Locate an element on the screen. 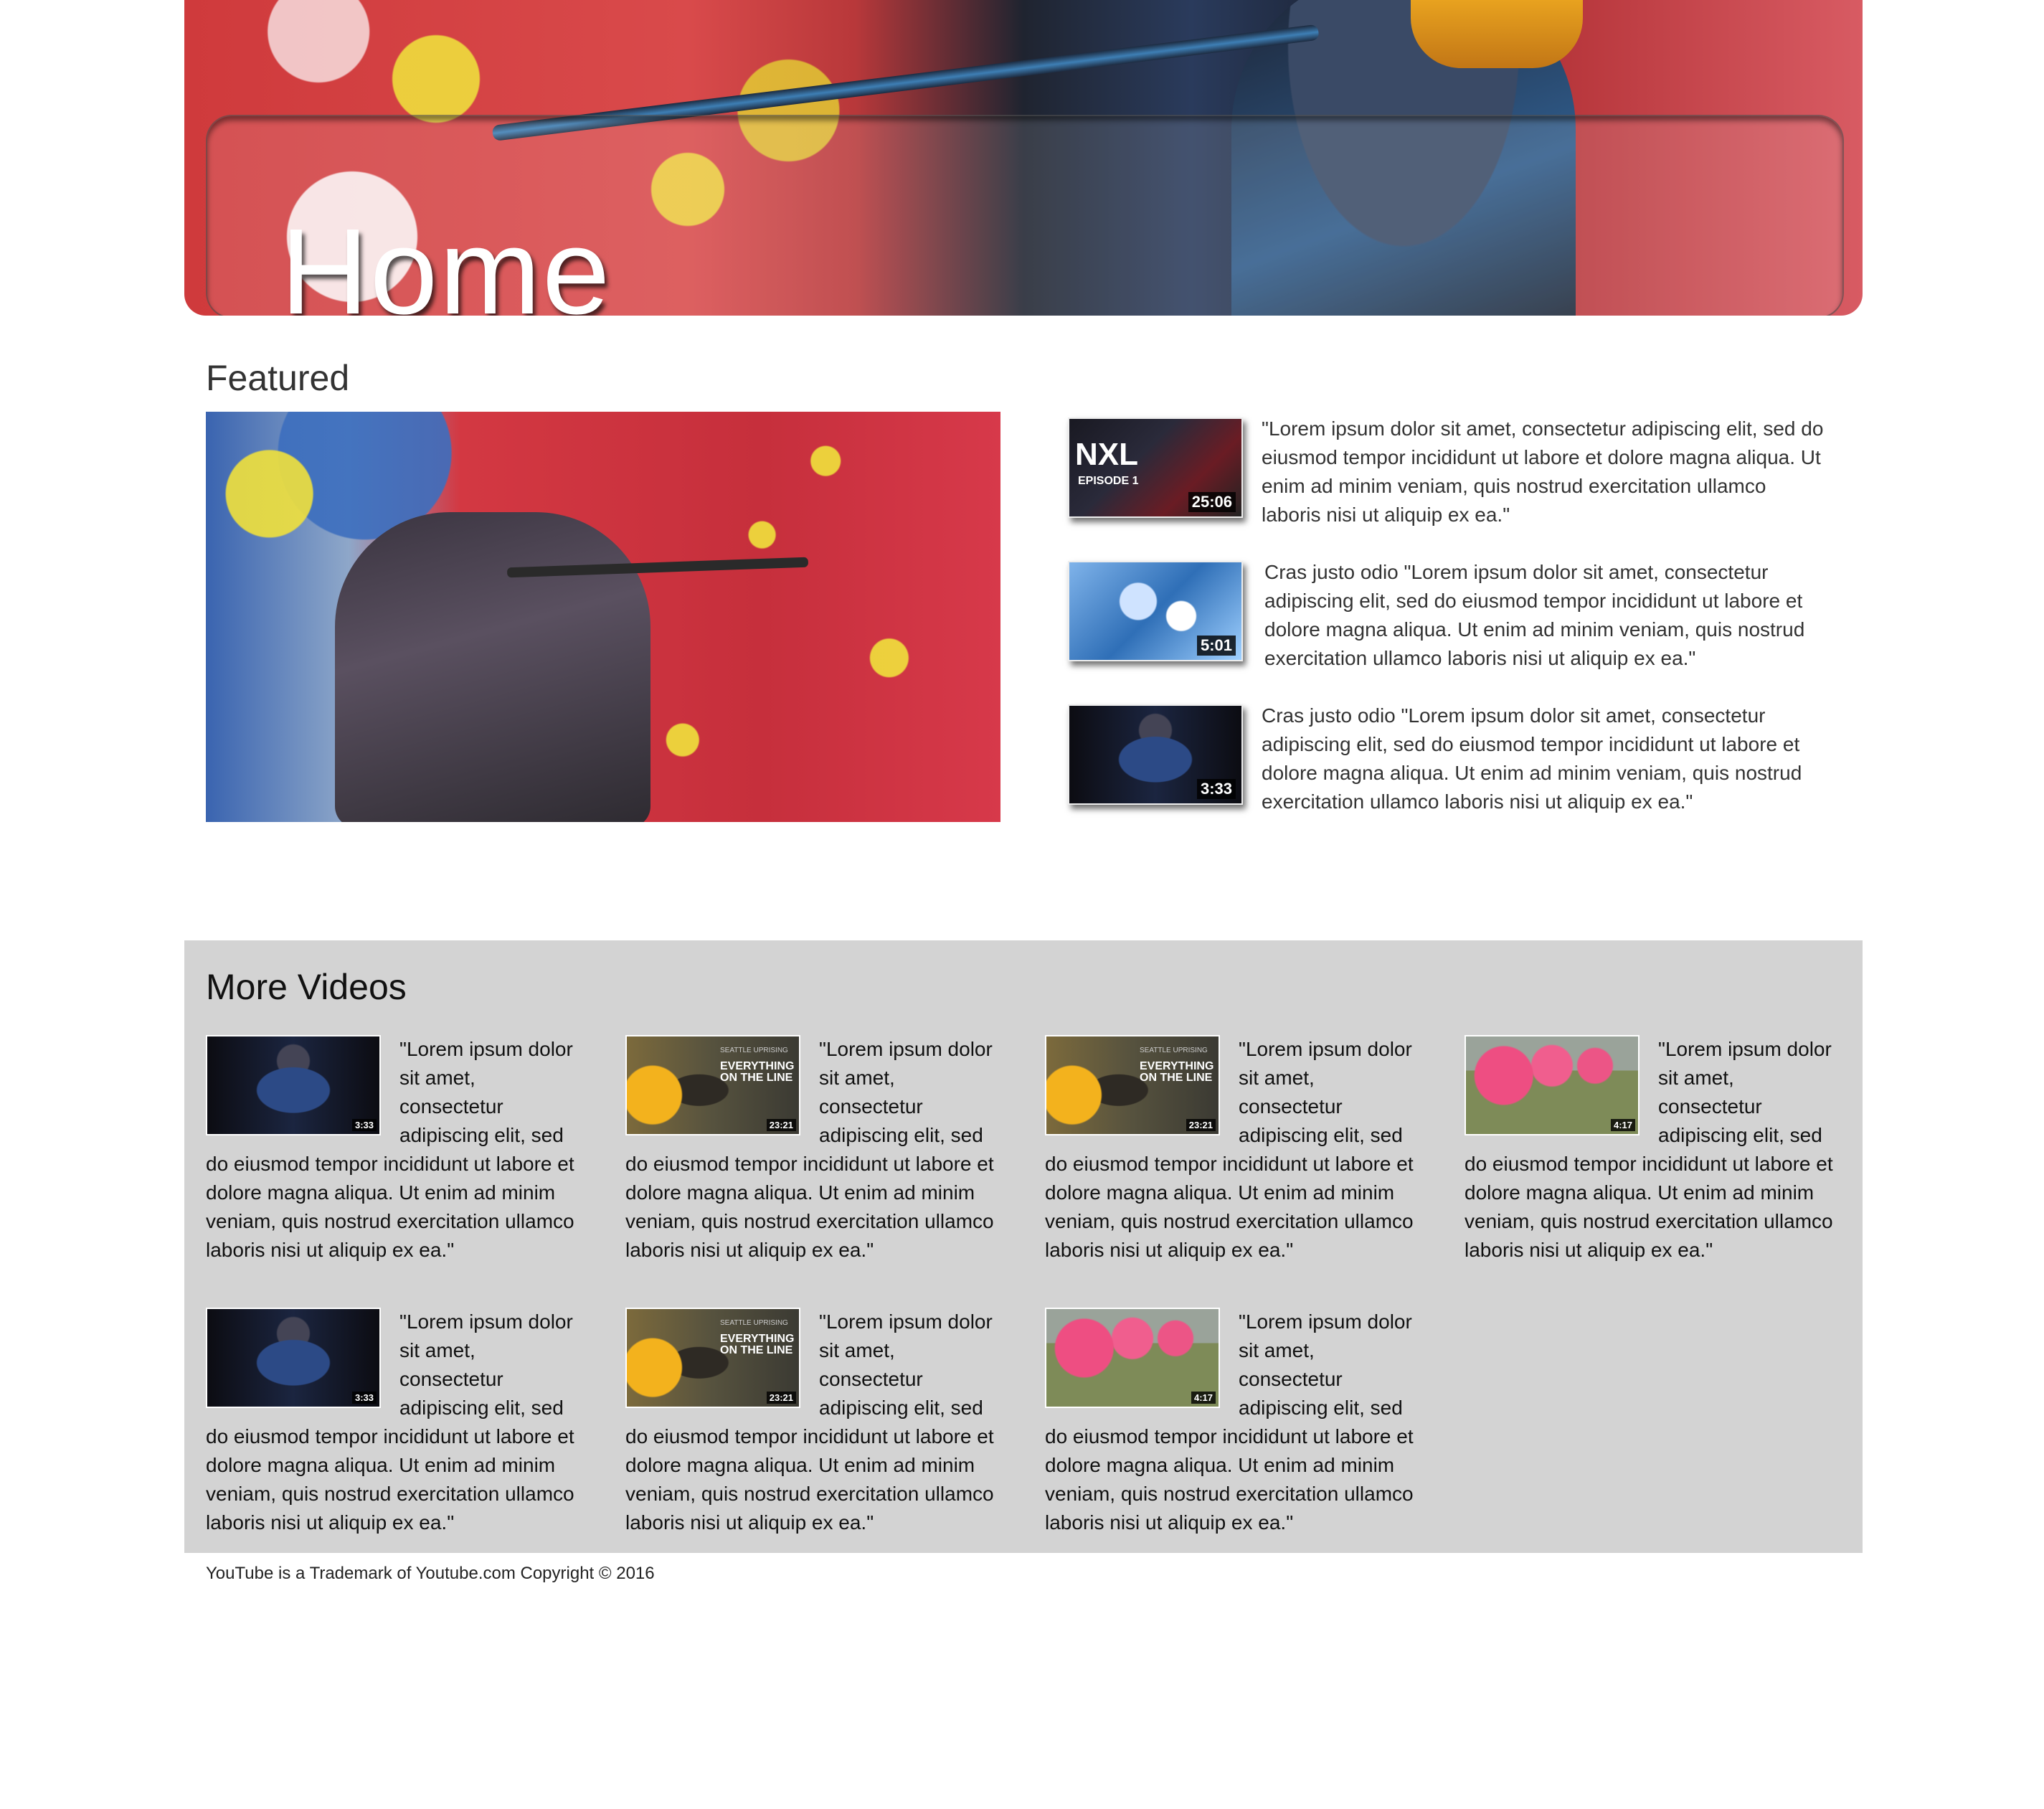 The width and height of the screenshot is (2044, 1809). featured-heading: Featured is located at coordinates (278, 378).